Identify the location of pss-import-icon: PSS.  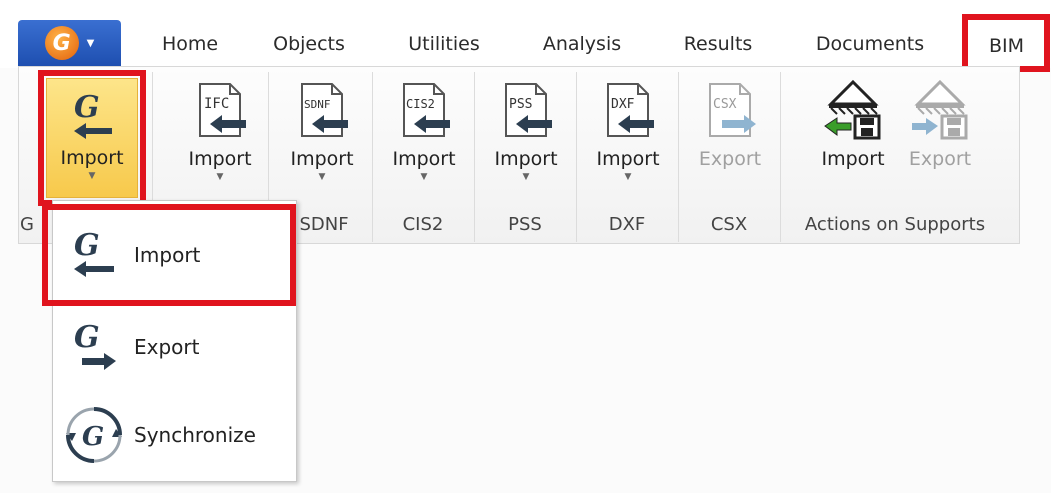
(528, 110).